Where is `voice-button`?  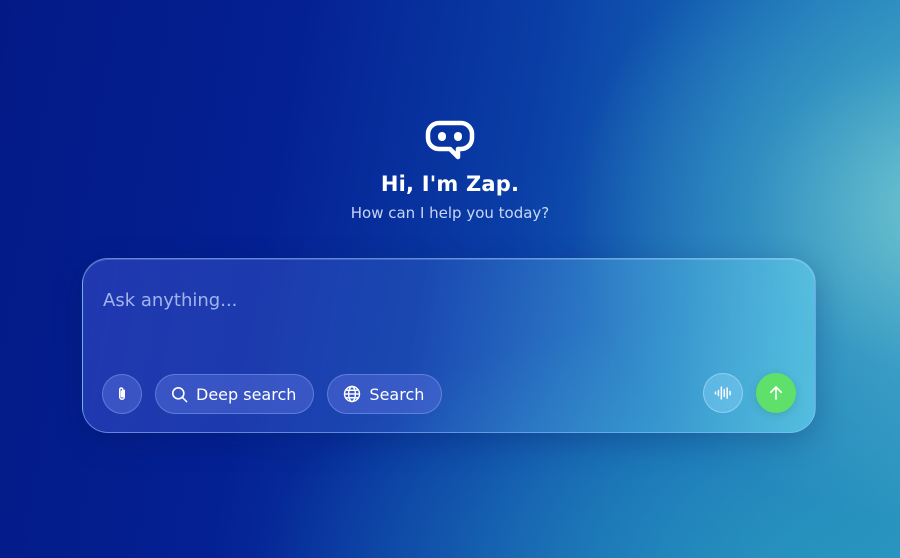
voice-button is located at coordinates (723, 393).